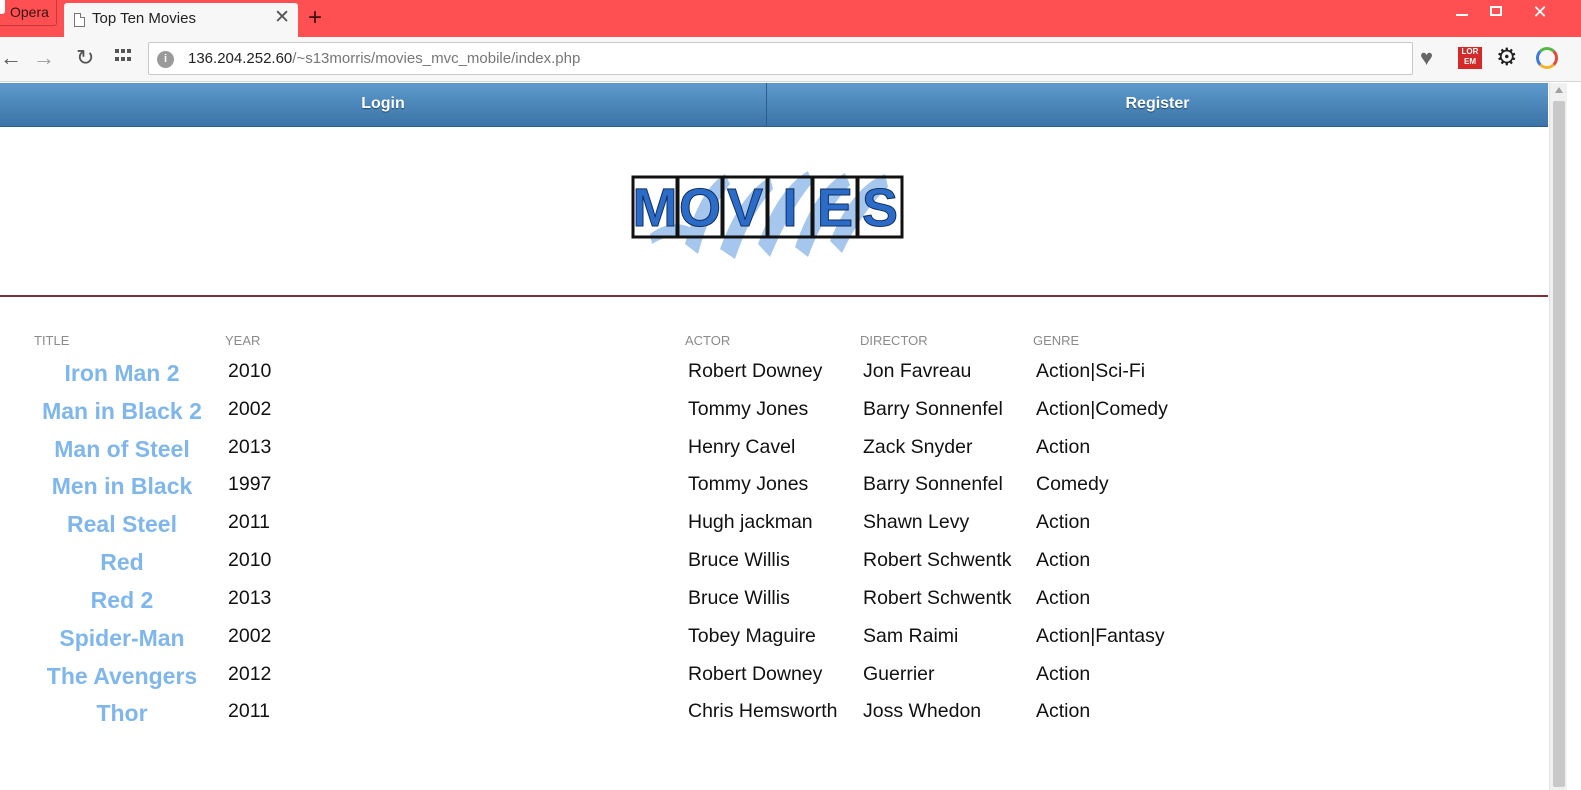 This screenshot has width=1581, height=790. Describe the element at coordinates (165, 59) in the screenshot. I see `site-info-icon: i` at that location.